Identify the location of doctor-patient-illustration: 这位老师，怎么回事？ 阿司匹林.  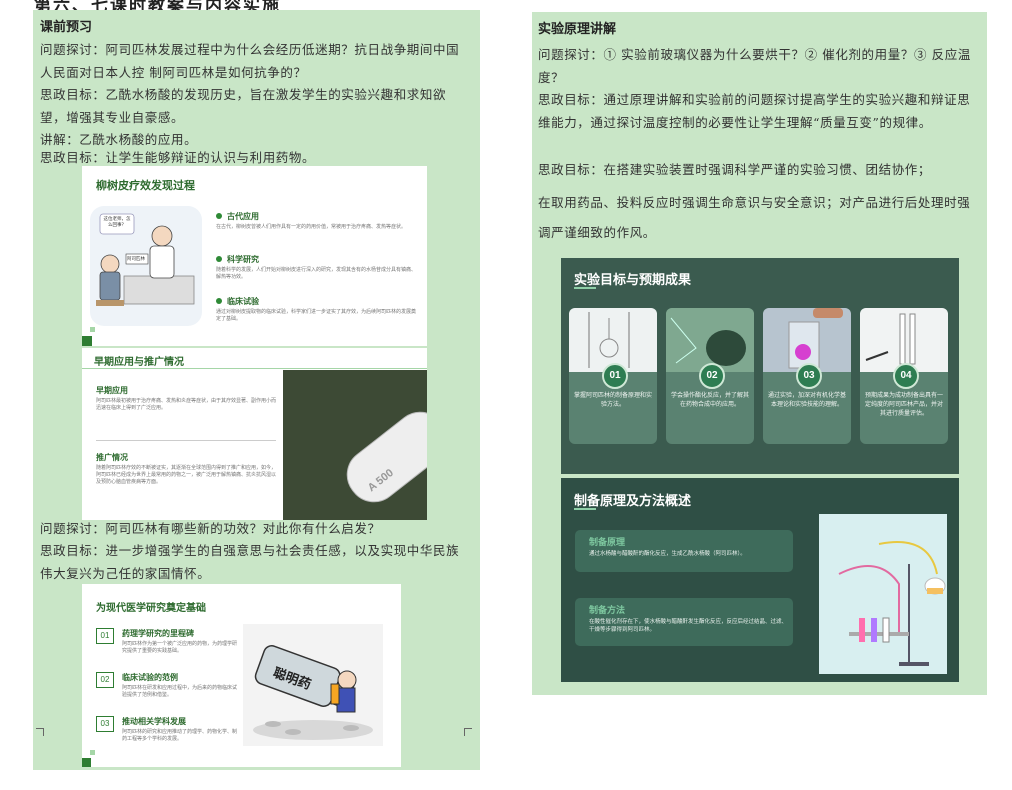
(146, 266).